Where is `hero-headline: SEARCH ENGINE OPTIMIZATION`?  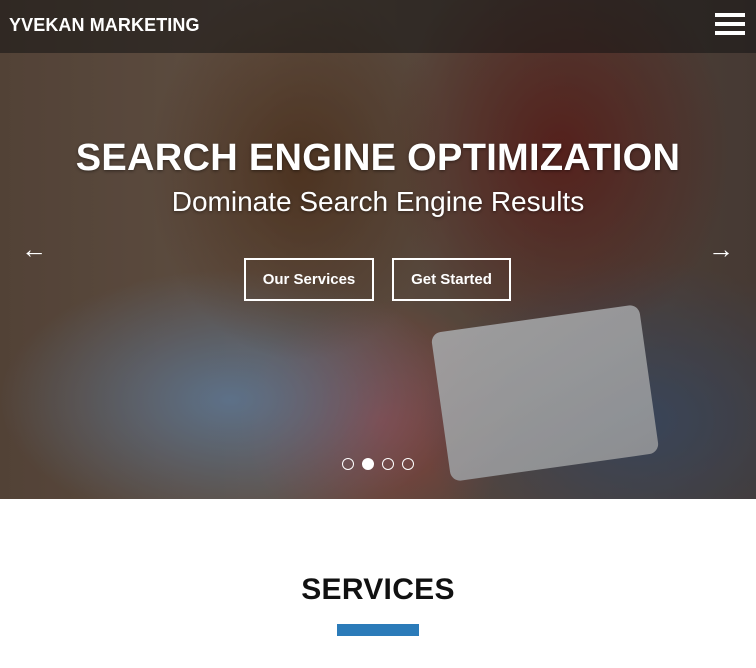
hero-headline: SEARCH ENGINE OPTIMIZATION is located at coordinates (378, 158).